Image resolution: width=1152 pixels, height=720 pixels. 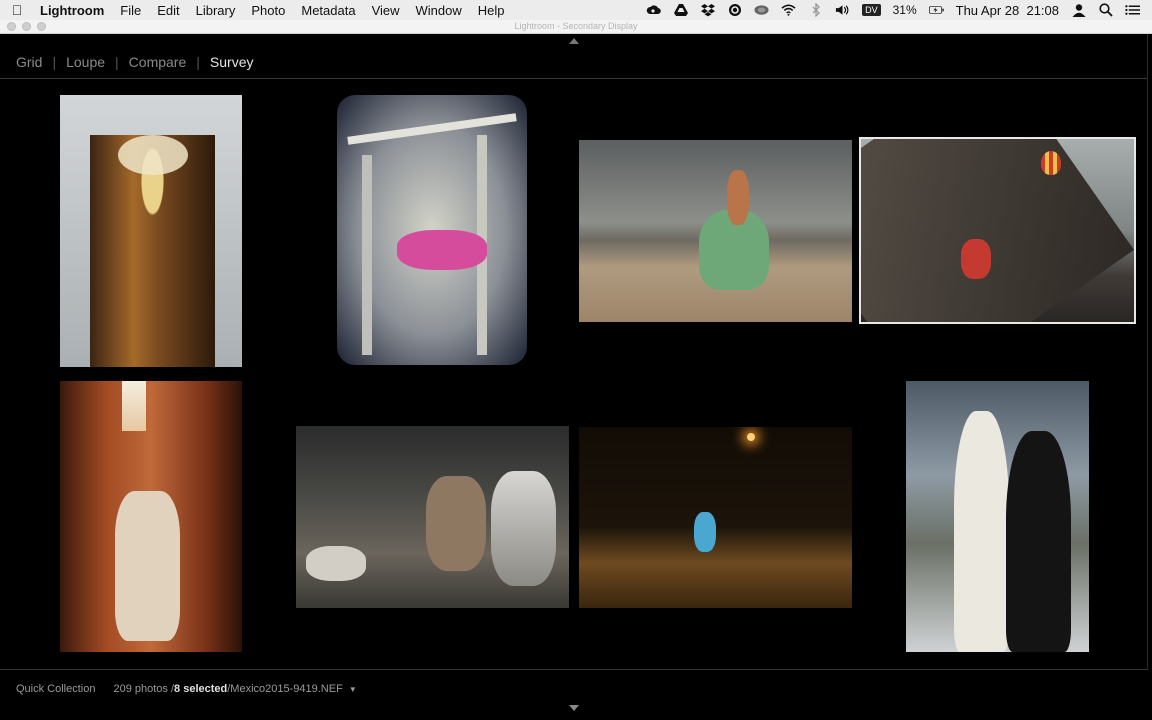 What do you see at coordinates (523, 528) in the screenshot?
I see `photo-dog` at bounding box center [523, 528].